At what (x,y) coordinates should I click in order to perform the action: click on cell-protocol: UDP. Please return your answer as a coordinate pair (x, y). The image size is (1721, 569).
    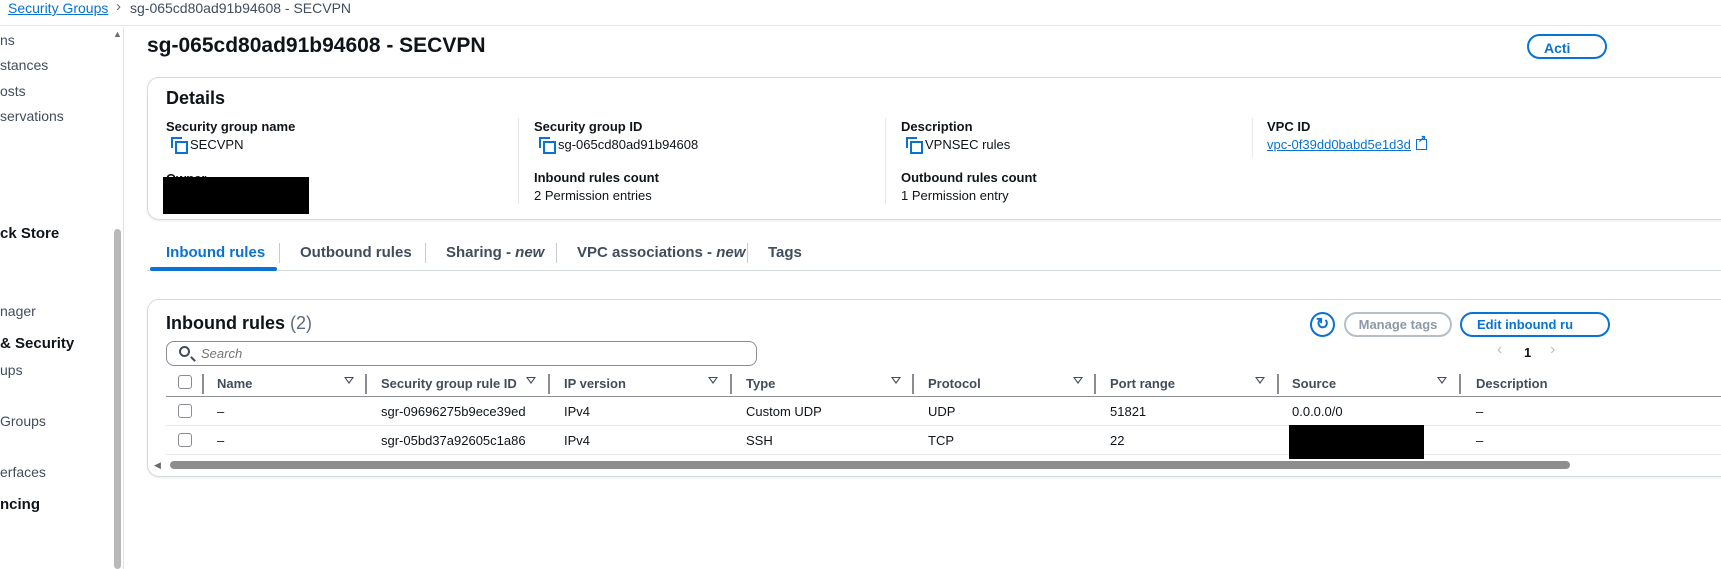
    Looking at the image, I should click on (942, 411).